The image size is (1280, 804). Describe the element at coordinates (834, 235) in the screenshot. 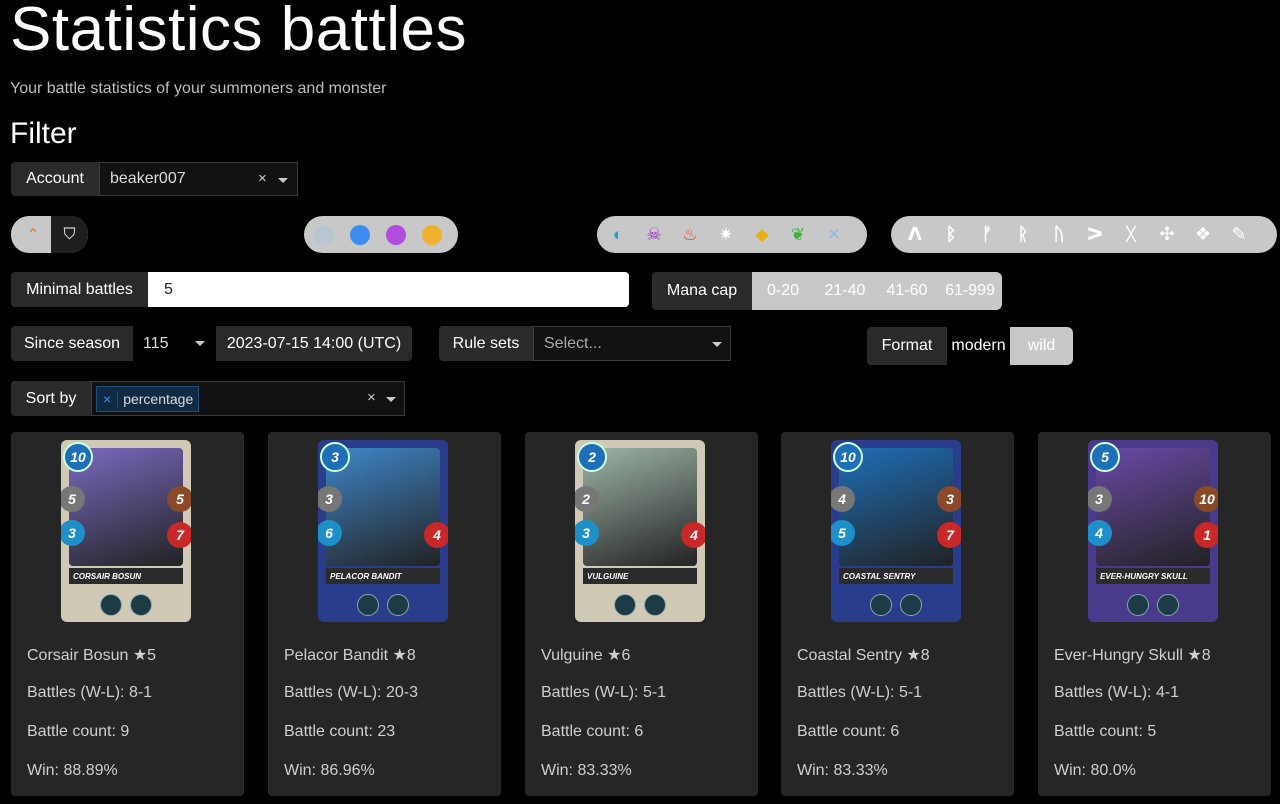

I see `neutral-icon: ✕` at that location.